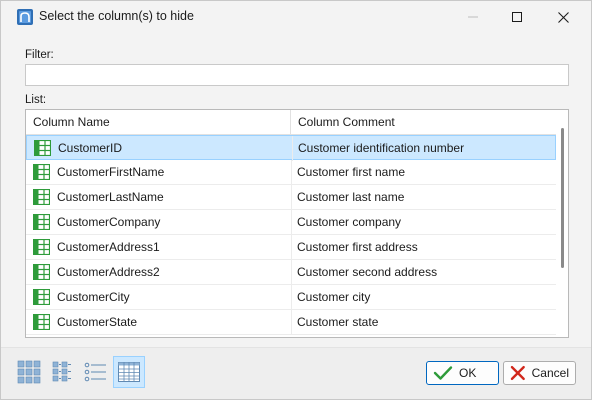 Image resolution: width=592 pixels, height=400 pixels. I want to click on vertical-scrollbar, so click(562, 223).